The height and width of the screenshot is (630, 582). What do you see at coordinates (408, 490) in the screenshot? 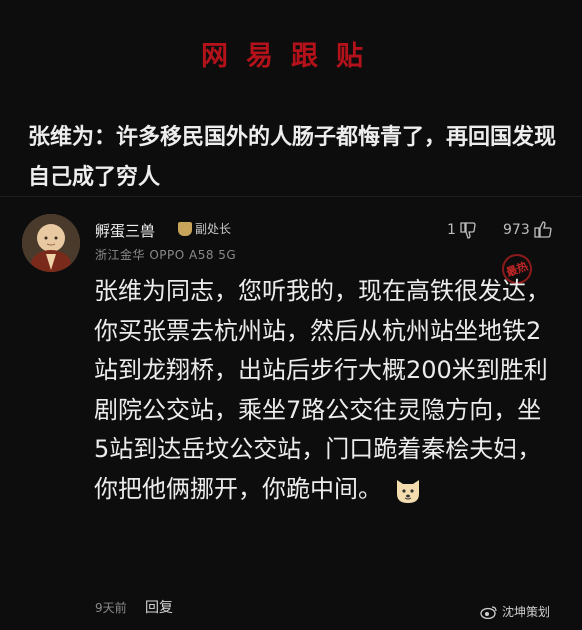
I see `dog-face-emoji-icon` at bounding box center [408, 490].